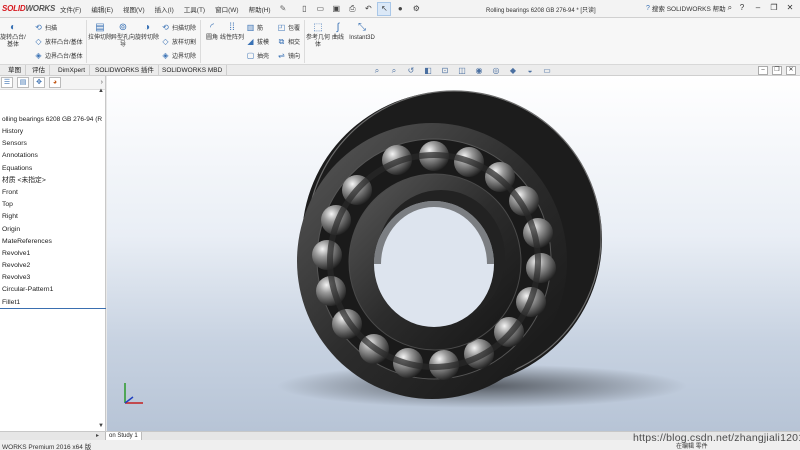 This screenshot has height=450, width=800. What do you see at coordinates (496, 70) in the screenshot?
I see `hide-show-icon: ◎` at bounding box center [496, 70].